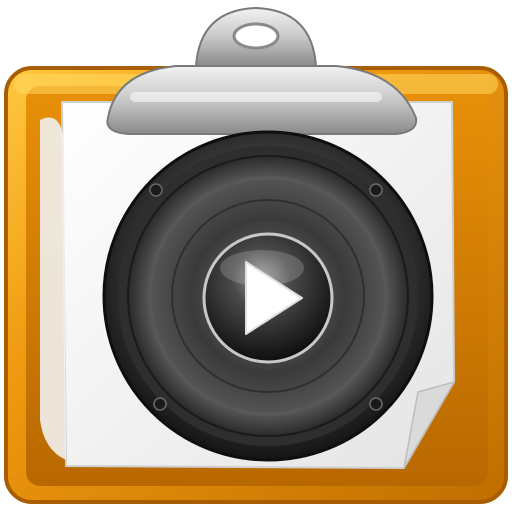  I want to click on play-button, so click(268, 298).